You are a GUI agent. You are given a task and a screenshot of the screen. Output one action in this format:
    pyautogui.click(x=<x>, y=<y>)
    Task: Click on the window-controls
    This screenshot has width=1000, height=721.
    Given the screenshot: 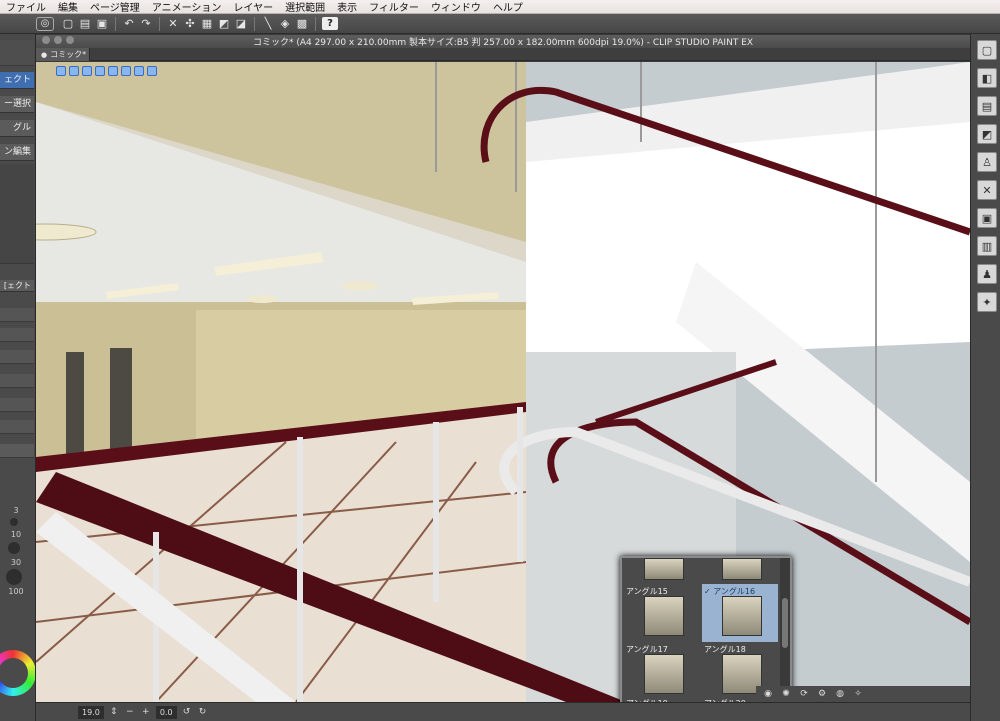 What is the action you would take?
    pyautogui.click(x=58, y=40)
    